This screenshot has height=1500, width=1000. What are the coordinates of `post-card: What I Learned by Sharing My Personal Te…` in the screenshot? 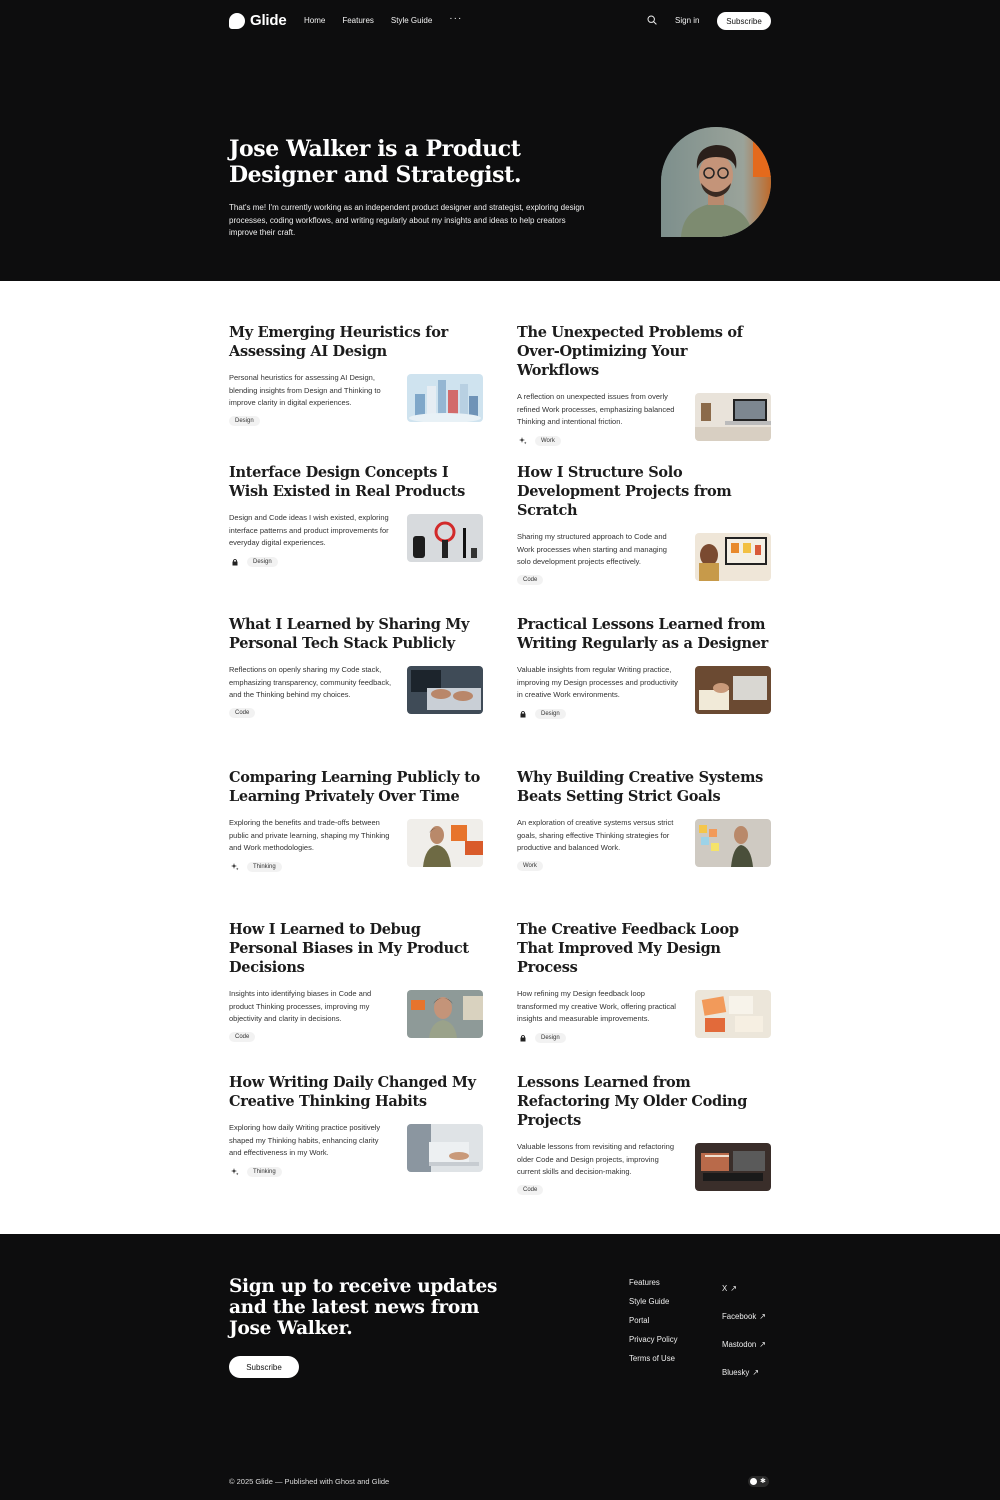 It's located at (357, 685).